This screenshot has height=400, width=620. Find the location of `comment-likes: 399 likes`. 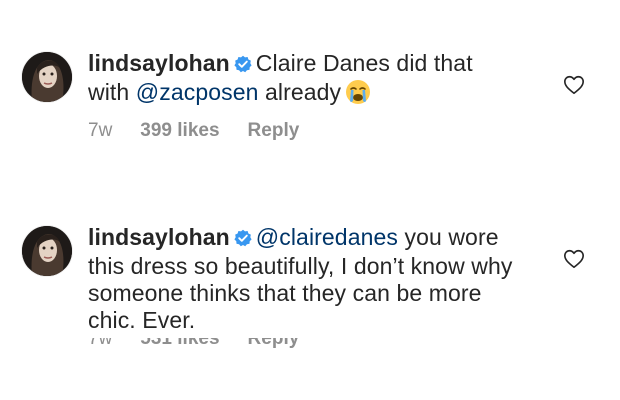

comment-likes: 399 likes is located at coordinates (179, 130).